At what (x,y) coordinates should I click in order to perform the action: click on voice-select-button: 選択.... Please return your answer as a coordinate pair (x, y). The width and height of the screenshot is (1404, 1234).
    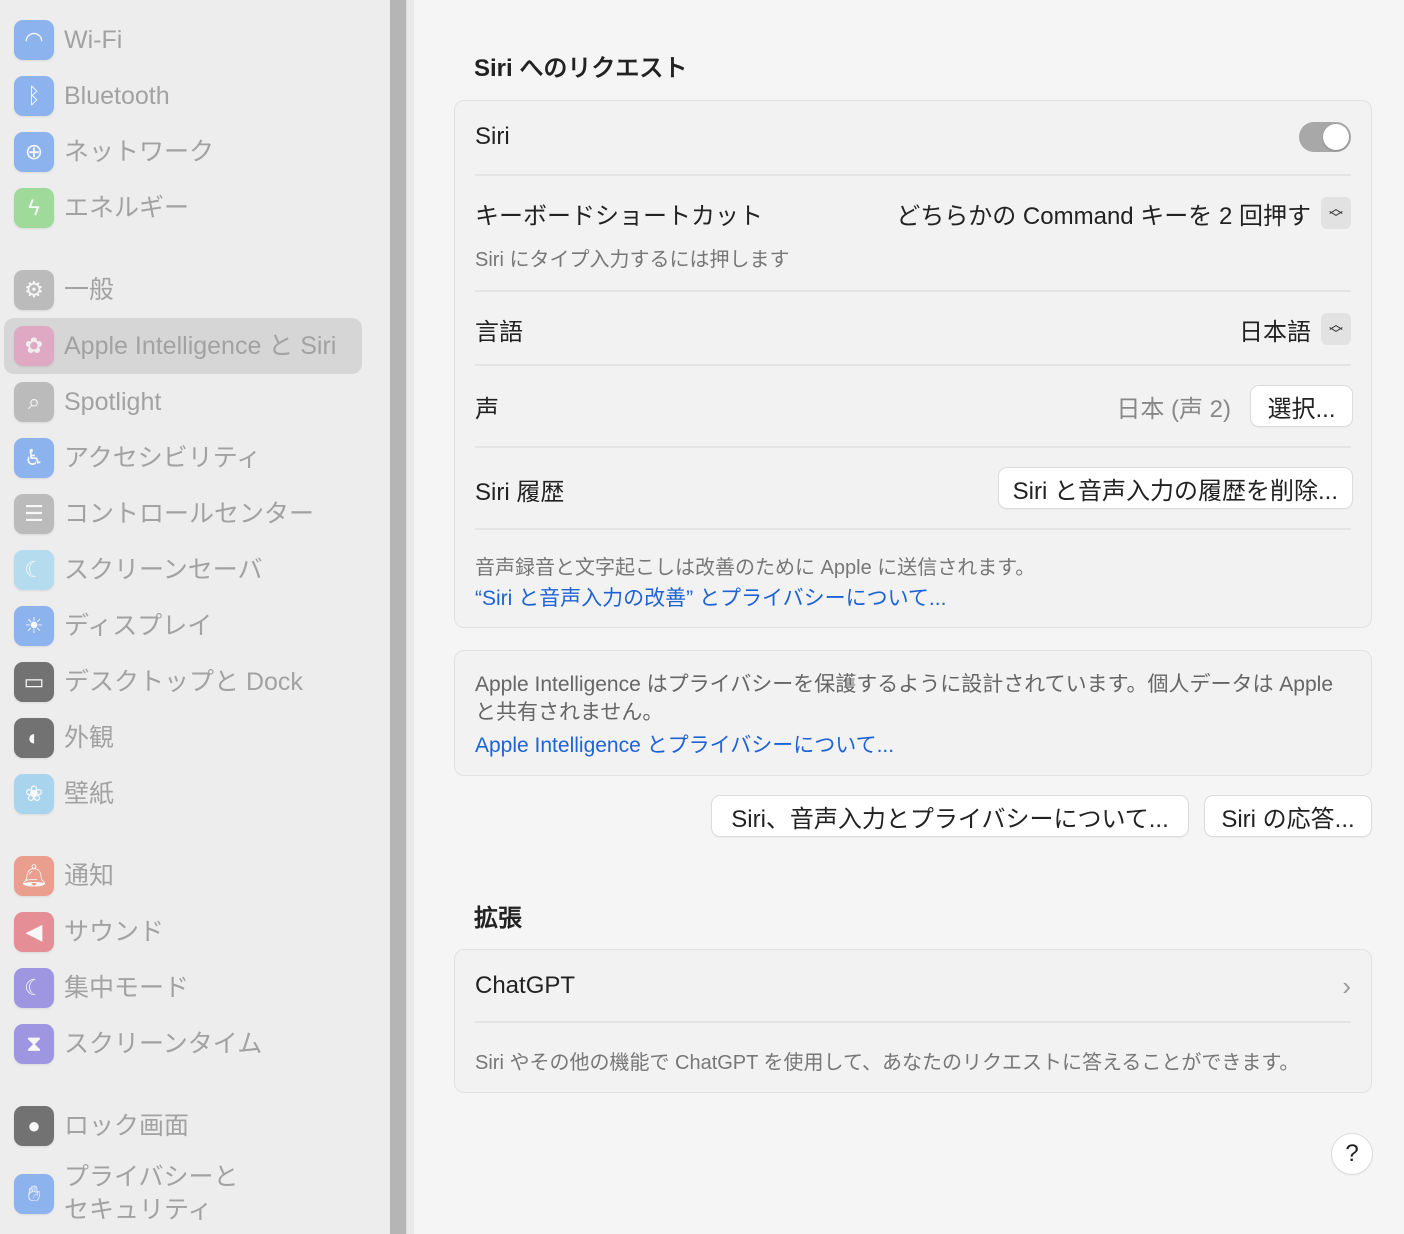
    Looking at the image, I should click on (1301, 406).